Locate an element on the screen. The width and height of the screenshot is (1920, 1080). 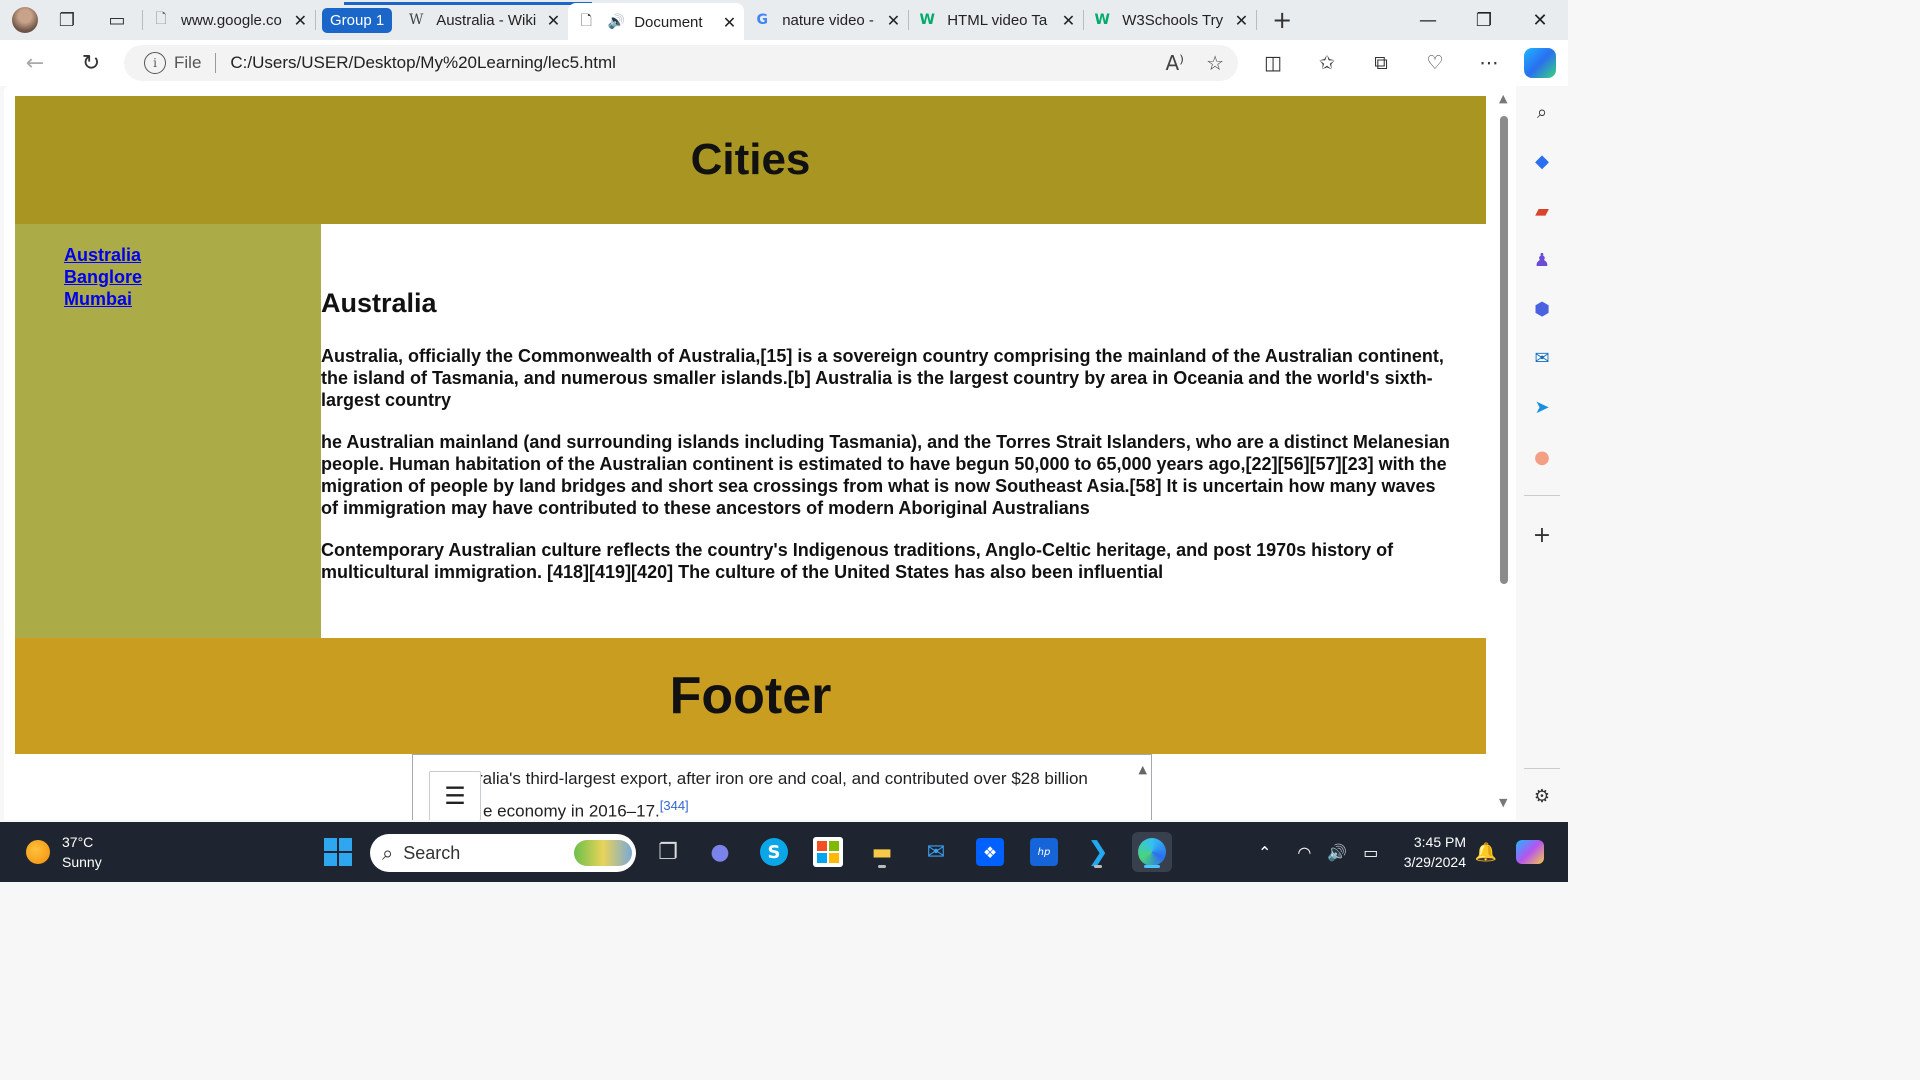
vscode-icon: ❯ is located at coordinates (1098, 852).